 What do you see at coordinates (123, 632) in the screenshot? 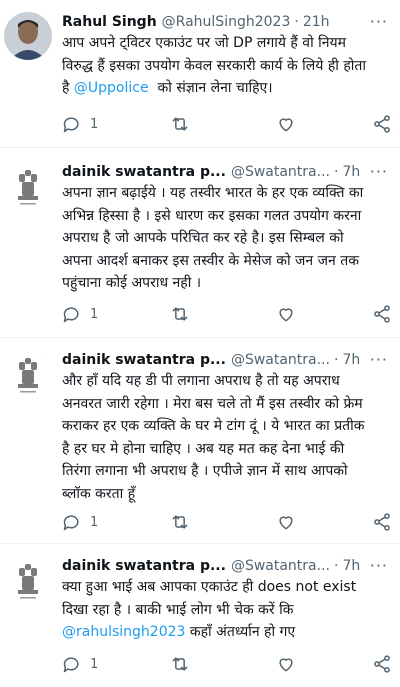
I see `mention-link: @rahulsingh2023` at bounding box center [123, 632].